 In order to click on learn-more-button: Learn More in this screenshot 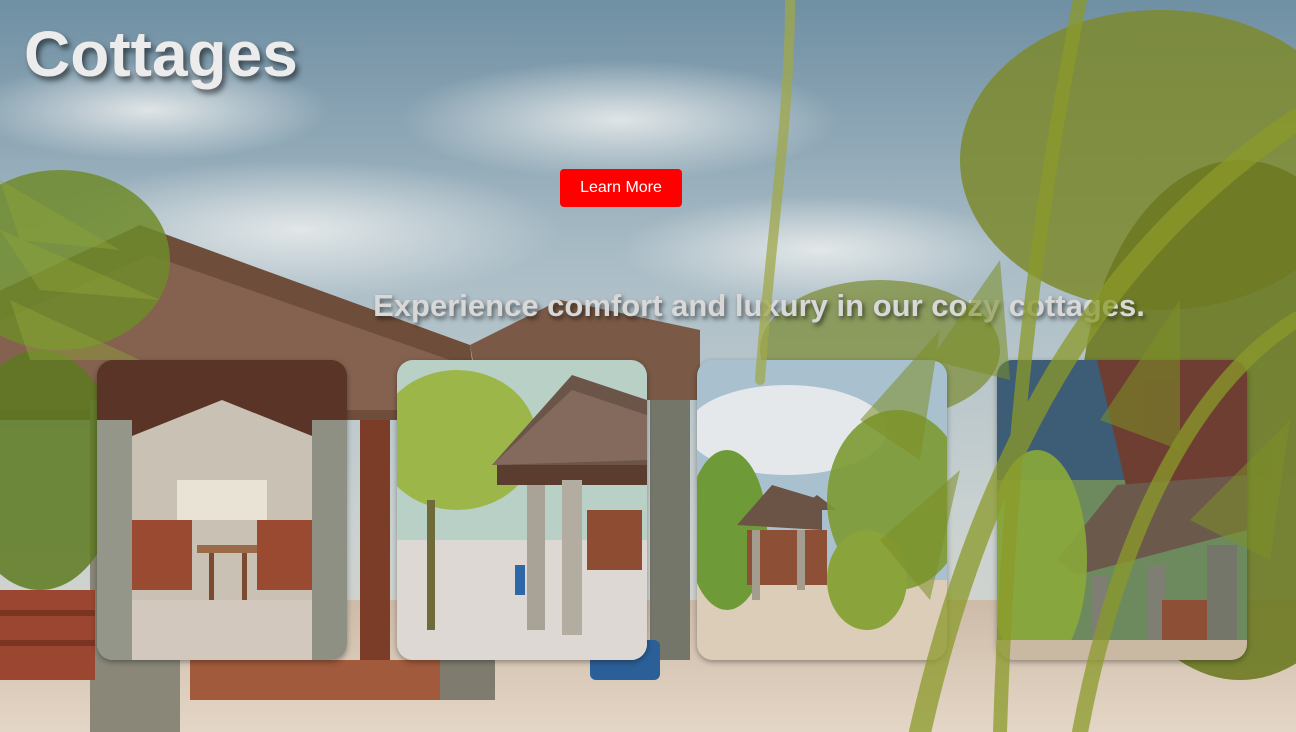, I will do `click(621, 188)`.